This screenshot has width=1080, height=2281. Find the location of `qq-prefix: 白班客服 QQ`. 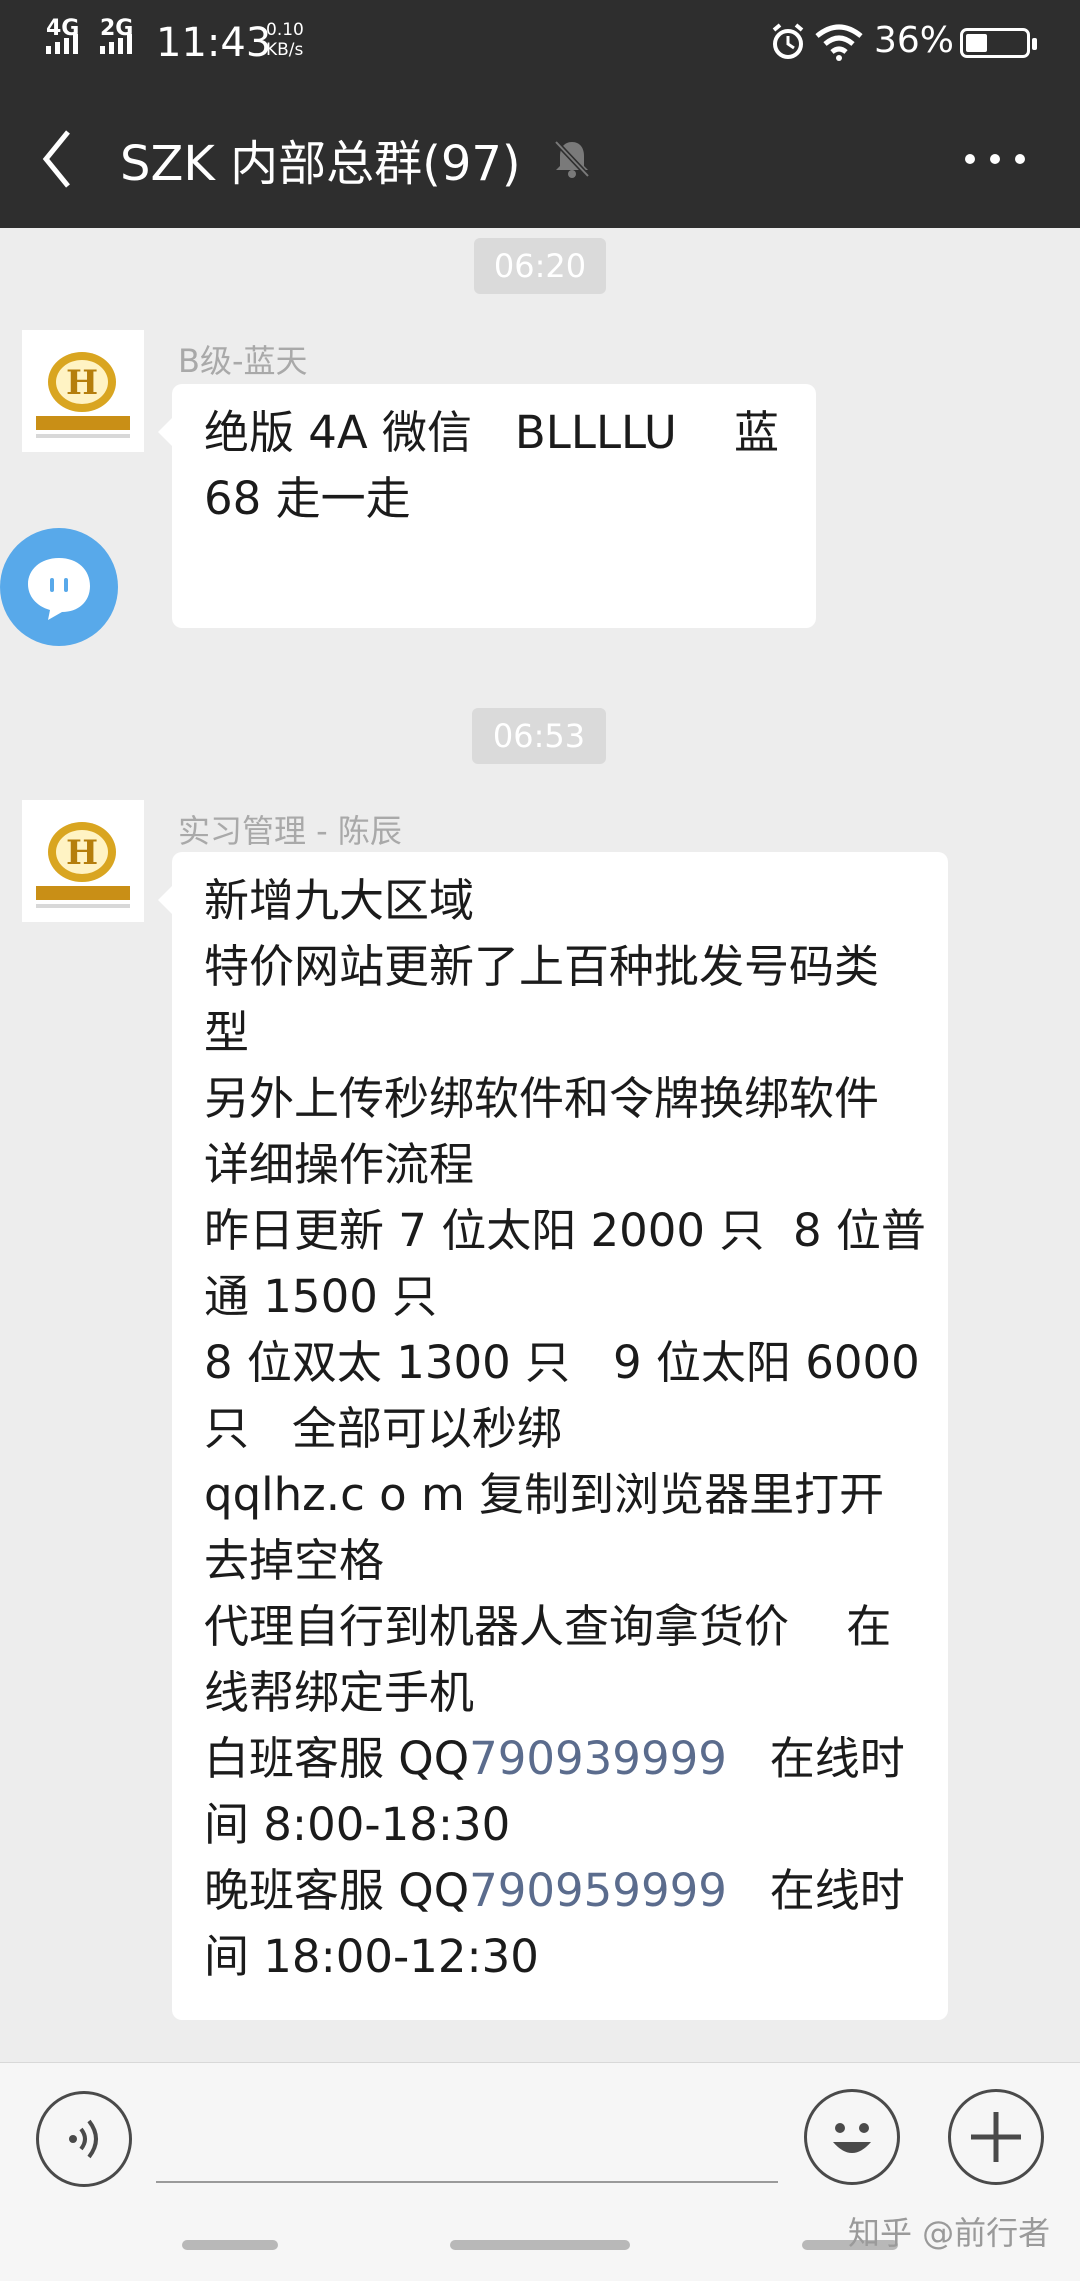

qq-prefix: 白班客服 QQ is located at coordinates (337, 1758).